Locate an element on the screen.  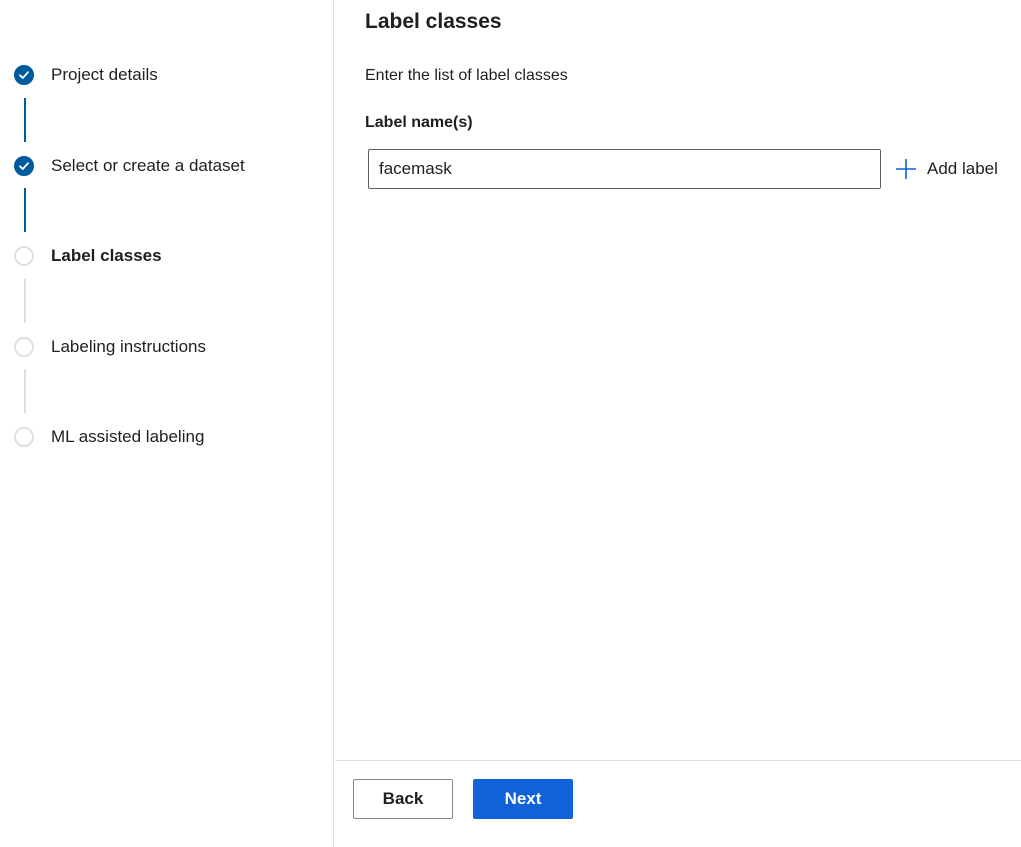
back-button: Back is located at coordinates (403, 799).